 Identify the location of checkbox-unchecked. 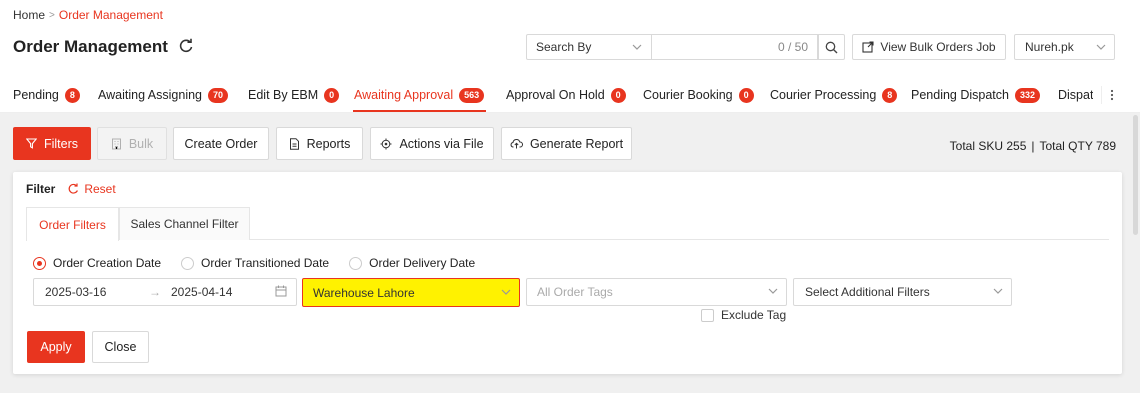
(707, 315).